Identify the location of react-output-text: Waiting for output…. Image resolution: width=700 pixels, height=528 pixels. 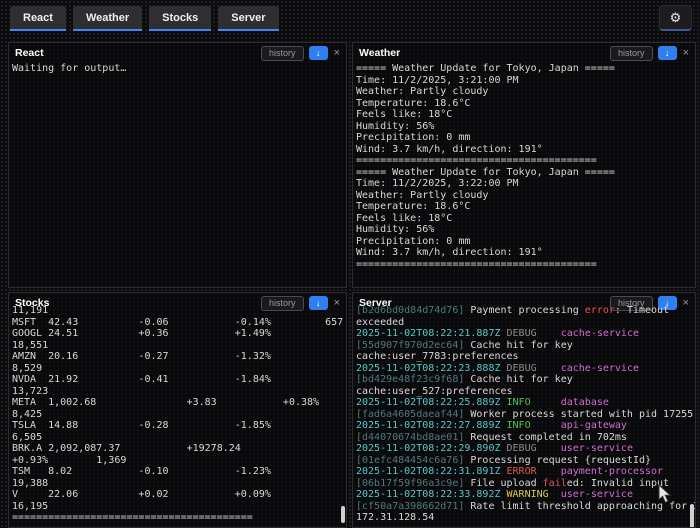
(69, 68).